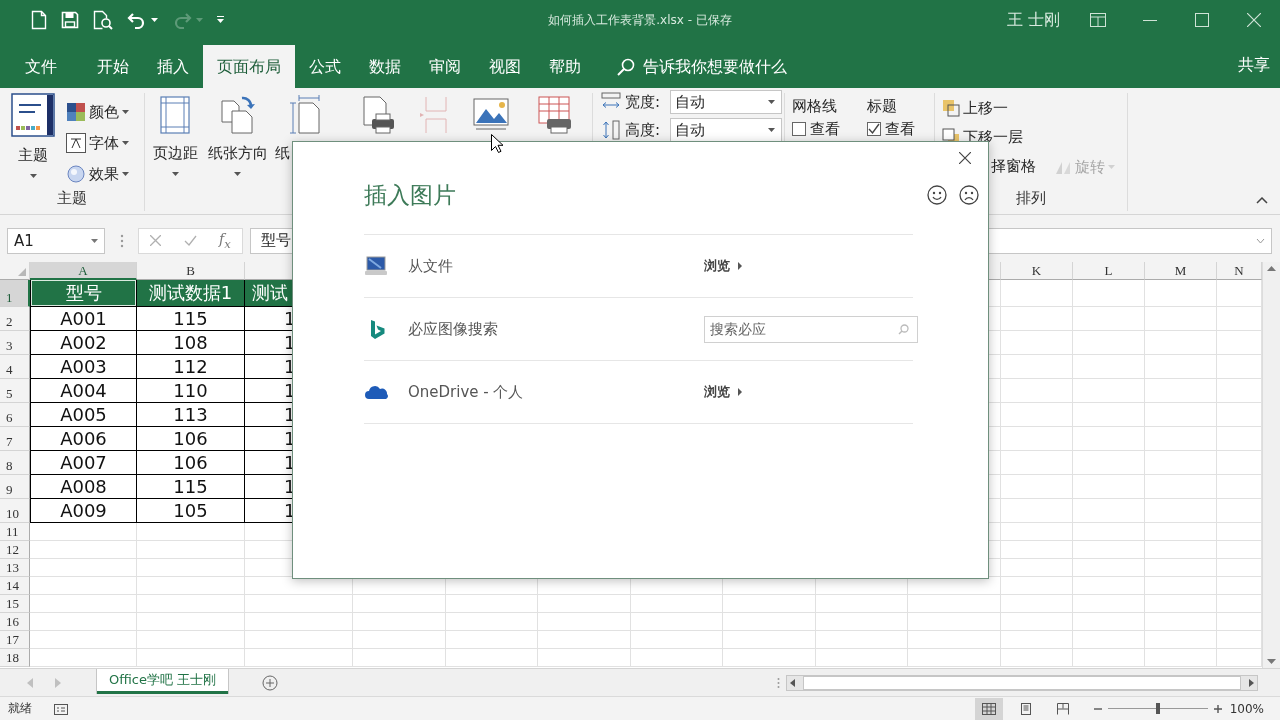  Describe the element at coordinates (15, 550) in the screenshot. I see `row-header: 12` at that location.